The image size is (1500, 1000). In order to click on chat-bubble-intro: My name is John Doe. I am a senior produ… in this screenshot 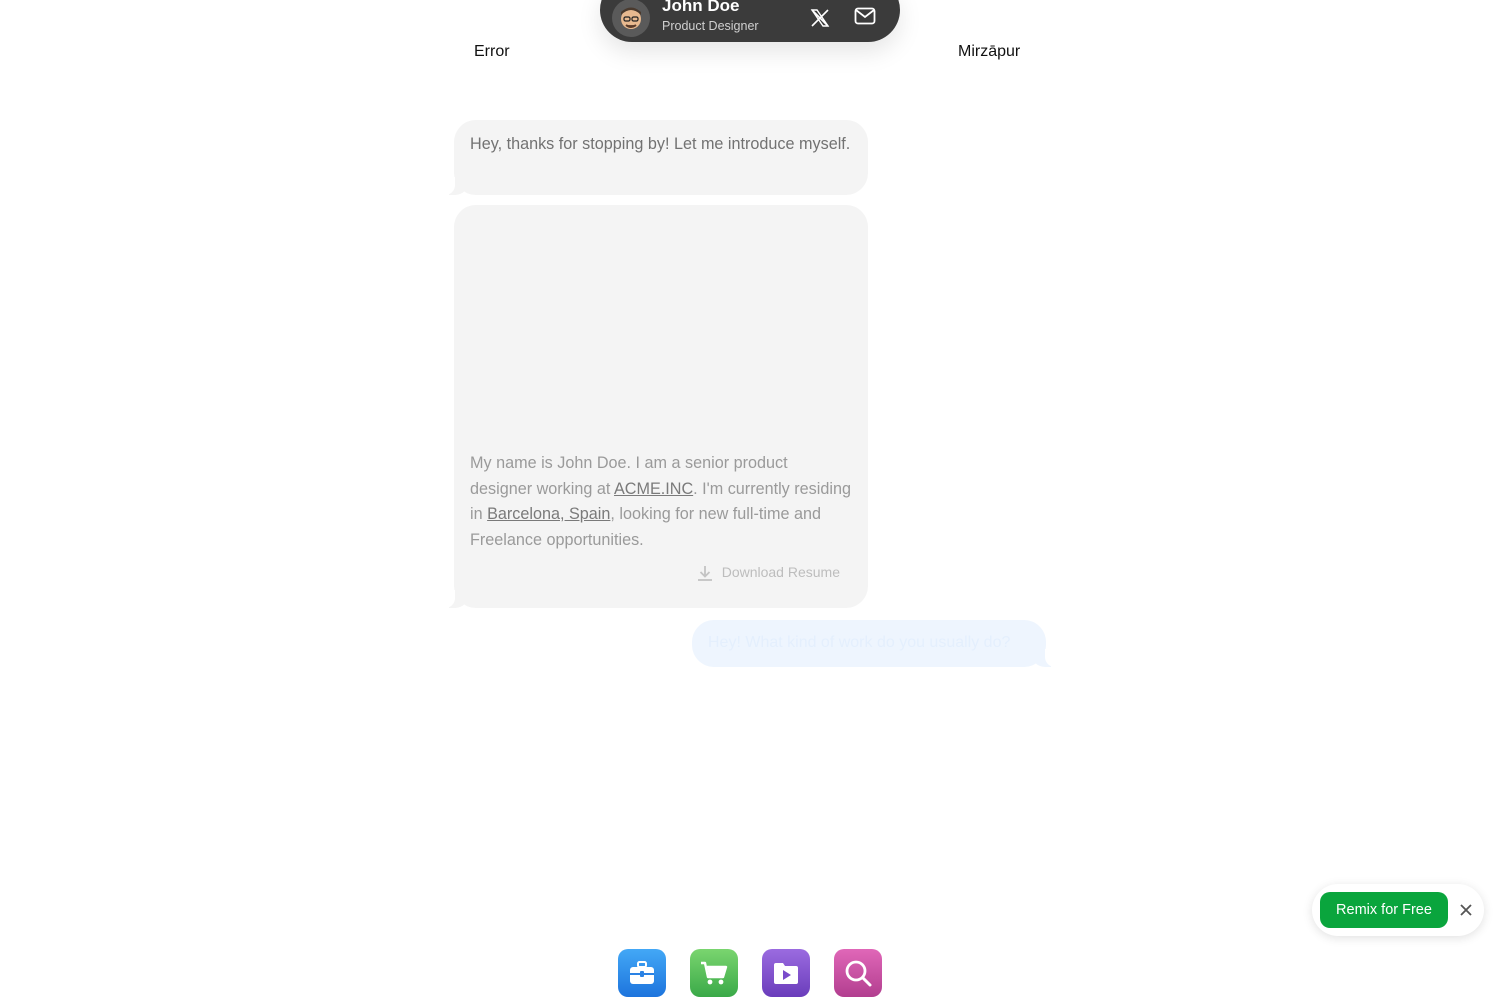, I will do `click(654, 406)`.